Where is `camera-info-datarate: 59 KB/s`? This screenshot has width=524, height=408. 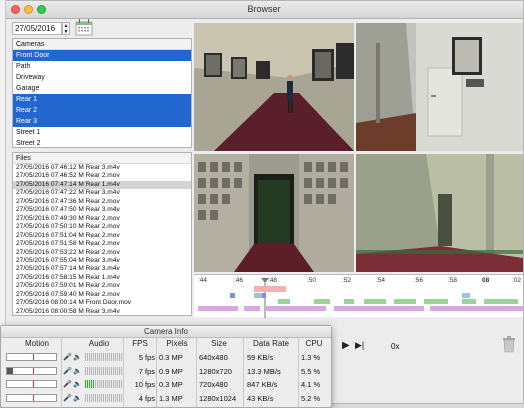
camera-info-datarate: 59 KB/s is located at coordinates (260, 357).